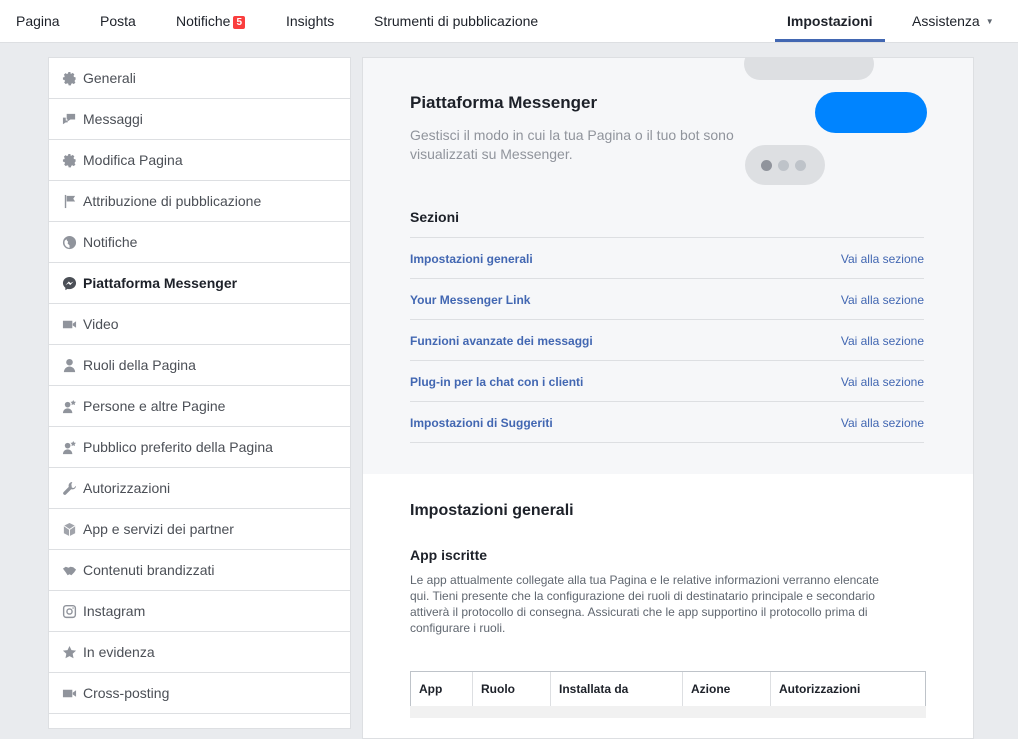 The width and height of the screenshot is (1018, 739). I want to click on notification-badge: 5, so click(239, 22).